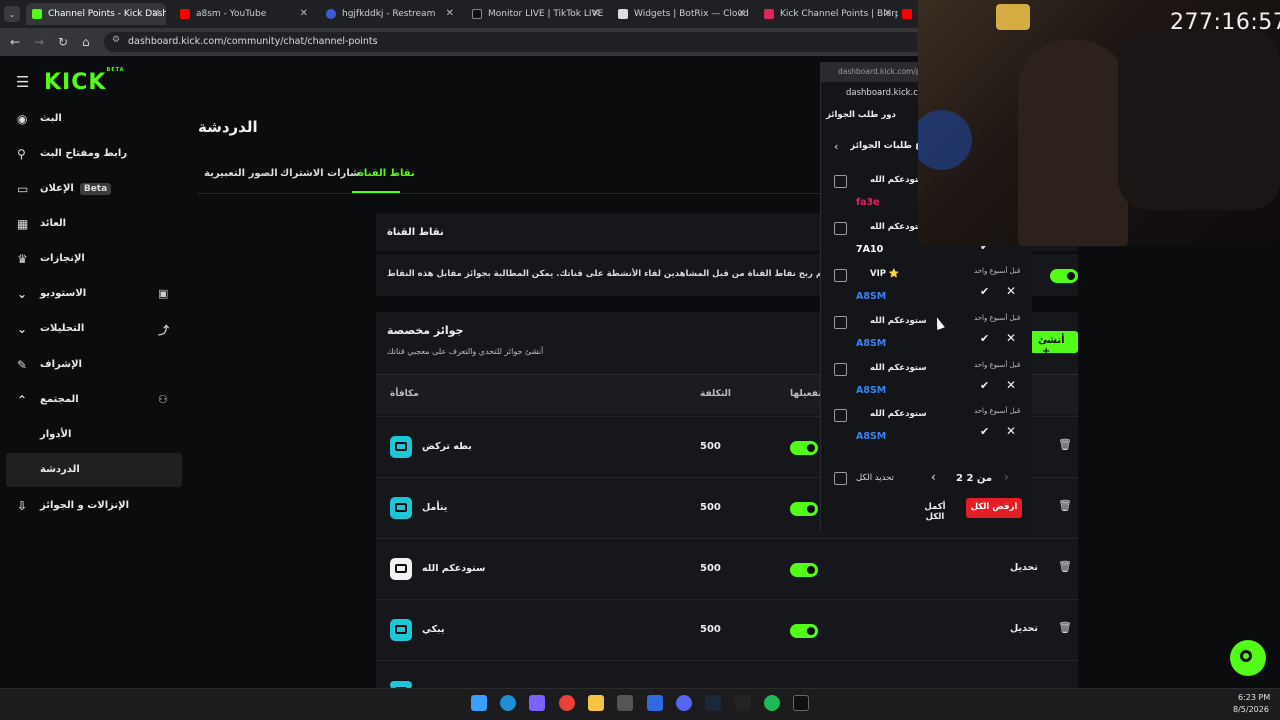  I want to click on edge-icon, so click(508, 703).